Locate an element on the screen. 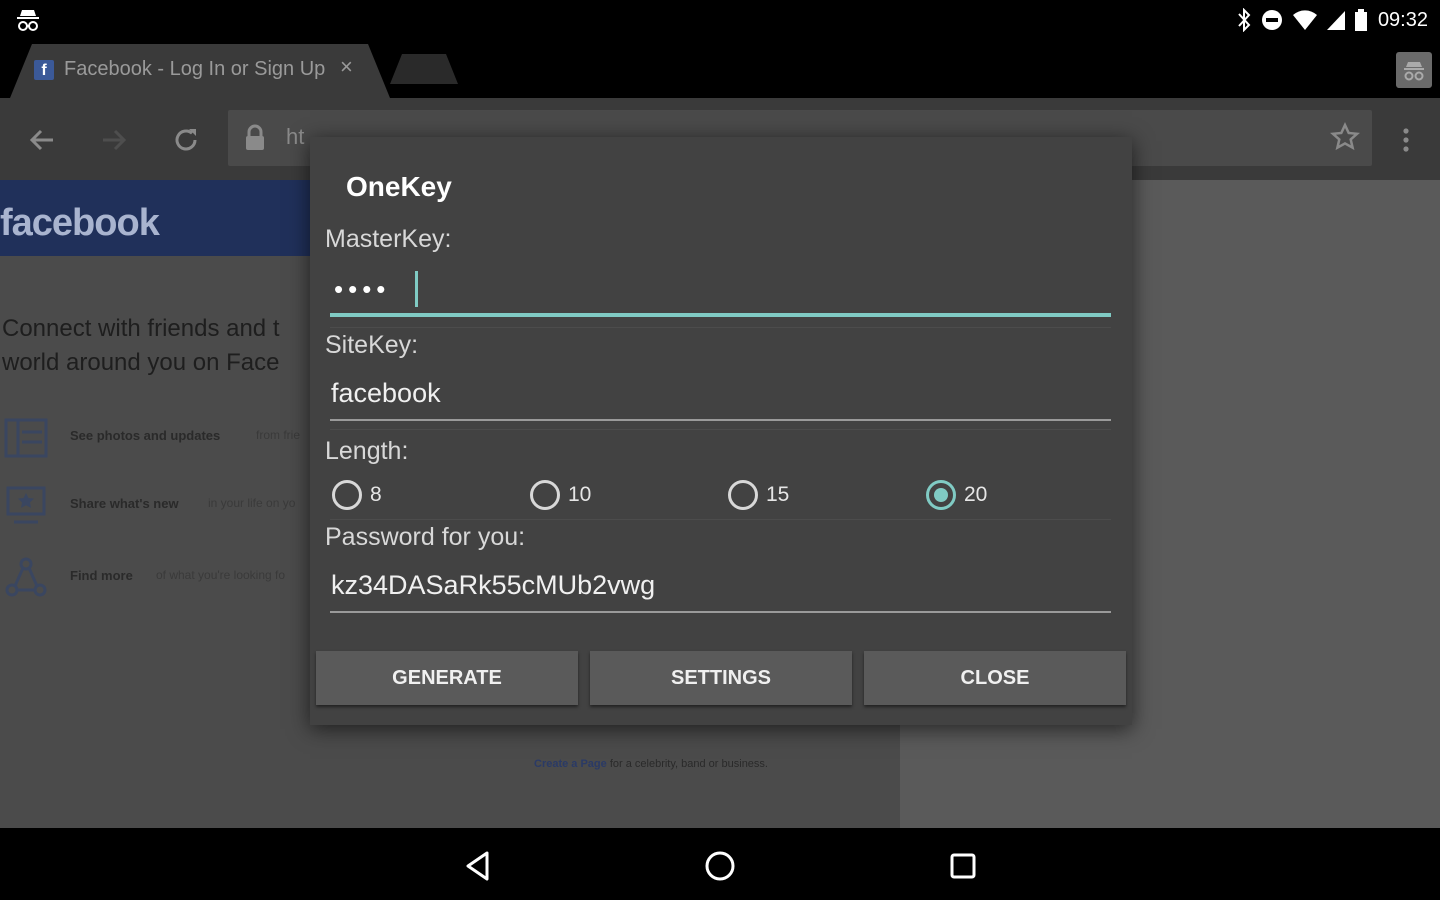 The width and height of the screenshot is (1440, 900). feature-subtitle: from frie is located at coordinates (278, 435).